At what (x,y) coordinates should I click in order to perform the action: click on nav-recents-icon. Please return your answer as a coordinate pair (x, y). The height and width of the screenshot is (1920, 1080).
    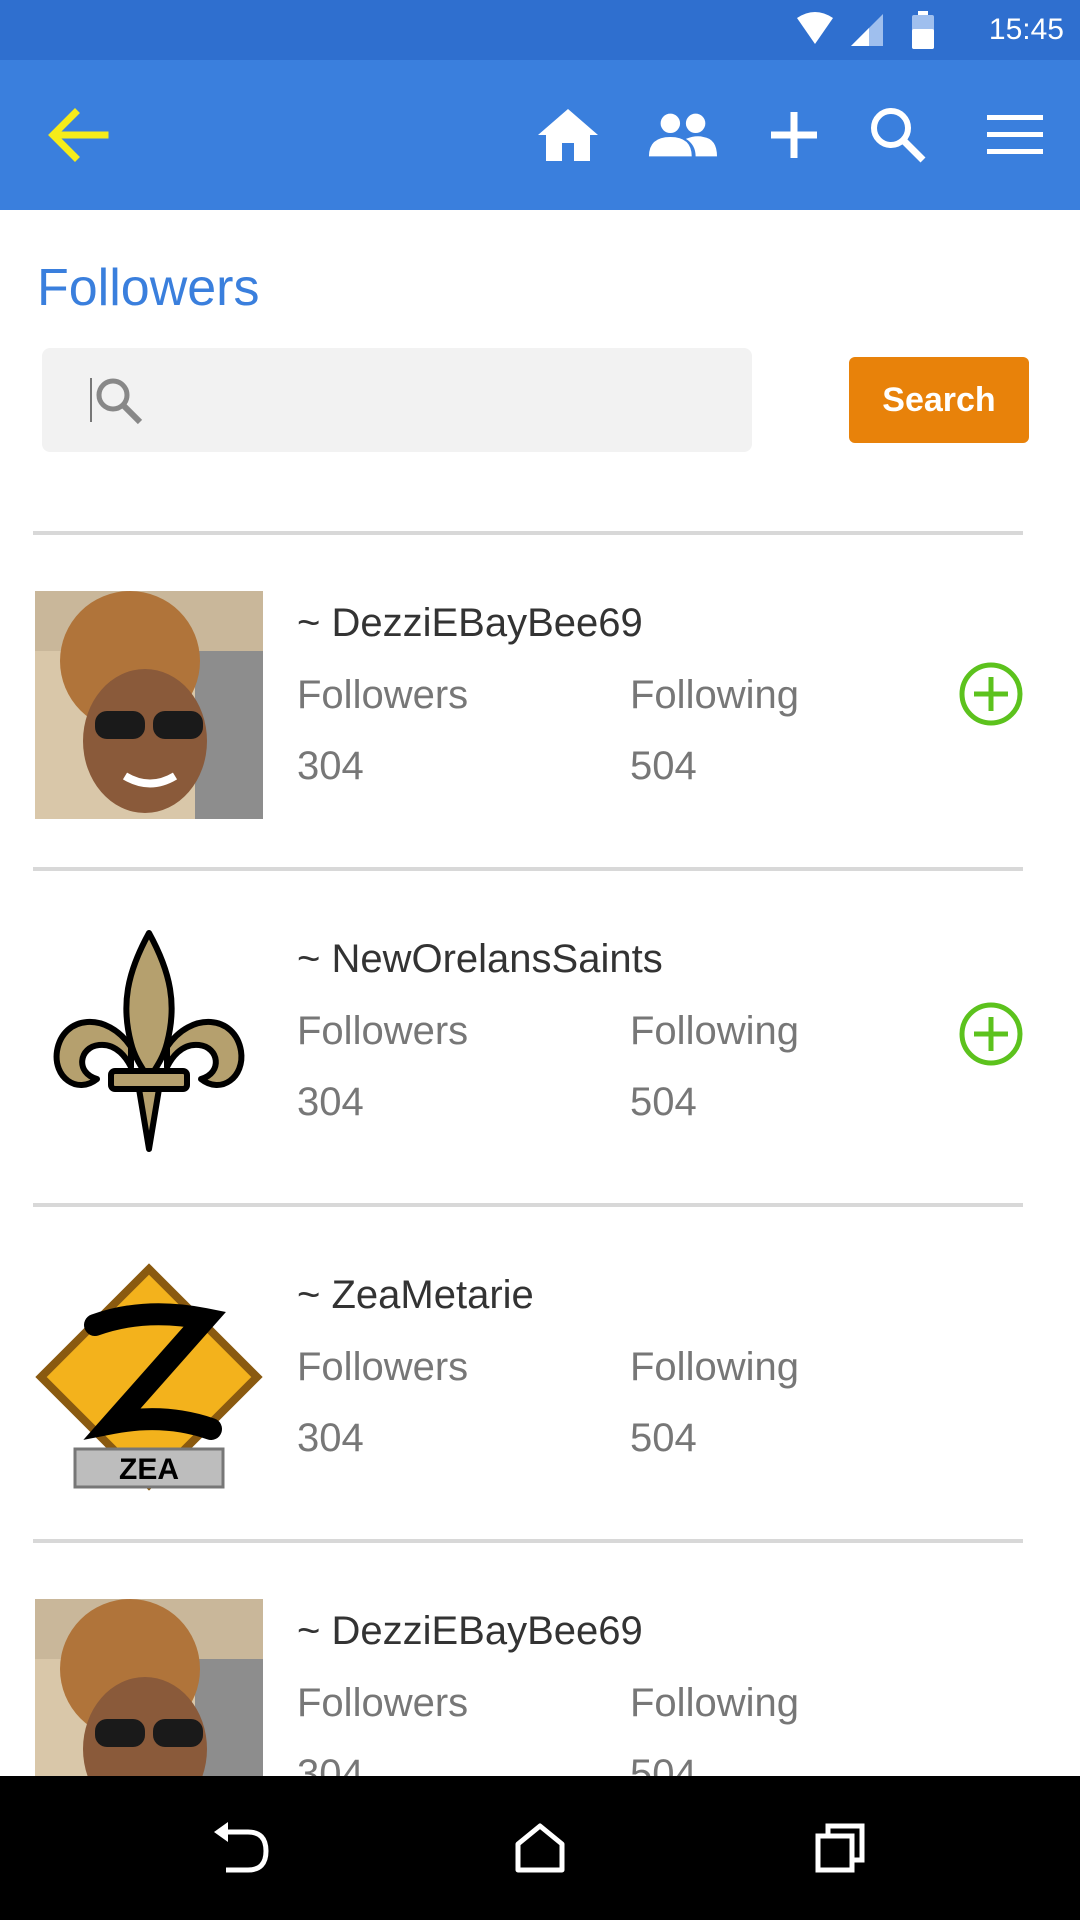
    Looking at the image, I should click on (840, 1848).